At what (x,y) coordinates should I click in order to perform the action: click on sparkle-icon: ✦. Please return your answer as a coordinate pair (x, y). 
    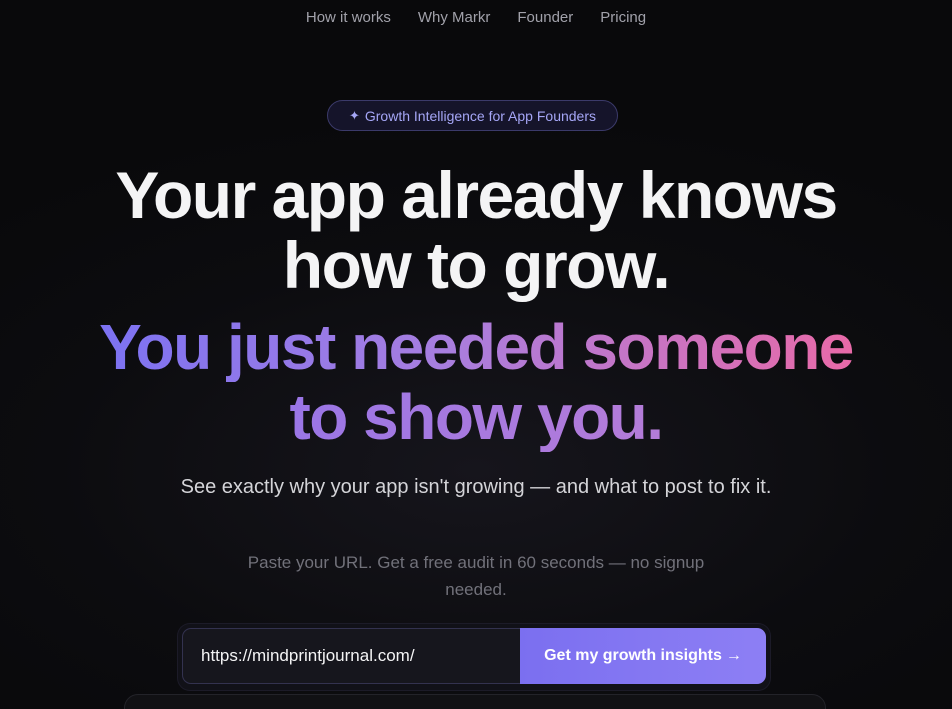
    Looking at the image, I should click on (354, 115).